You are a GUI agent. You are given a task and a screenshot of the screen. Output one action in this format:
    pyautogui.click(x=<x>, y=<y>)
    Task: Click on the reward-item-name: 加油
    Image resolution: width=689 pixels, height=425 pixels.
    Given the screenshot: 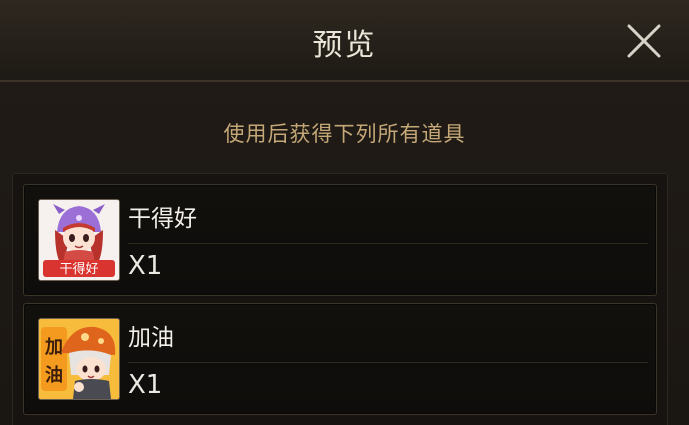 What is the action you would take?
    pyautogui.click(x=151, y=338)
    